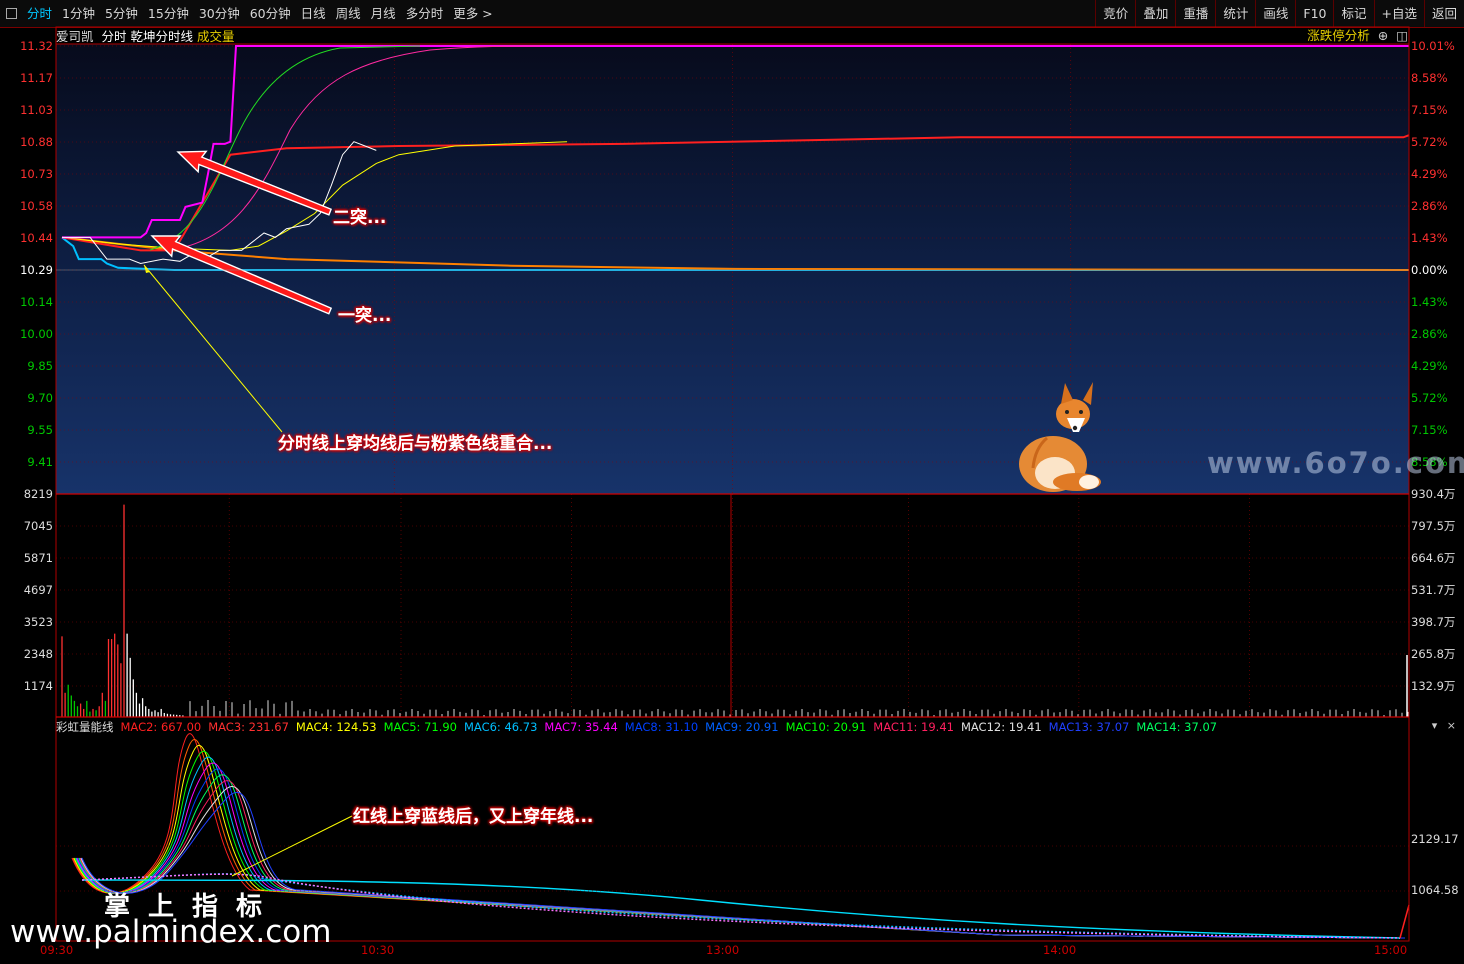  Describe the element at coordinates (36, 334) in the screenshot. I see `price-label-left: 10.00` at that location.